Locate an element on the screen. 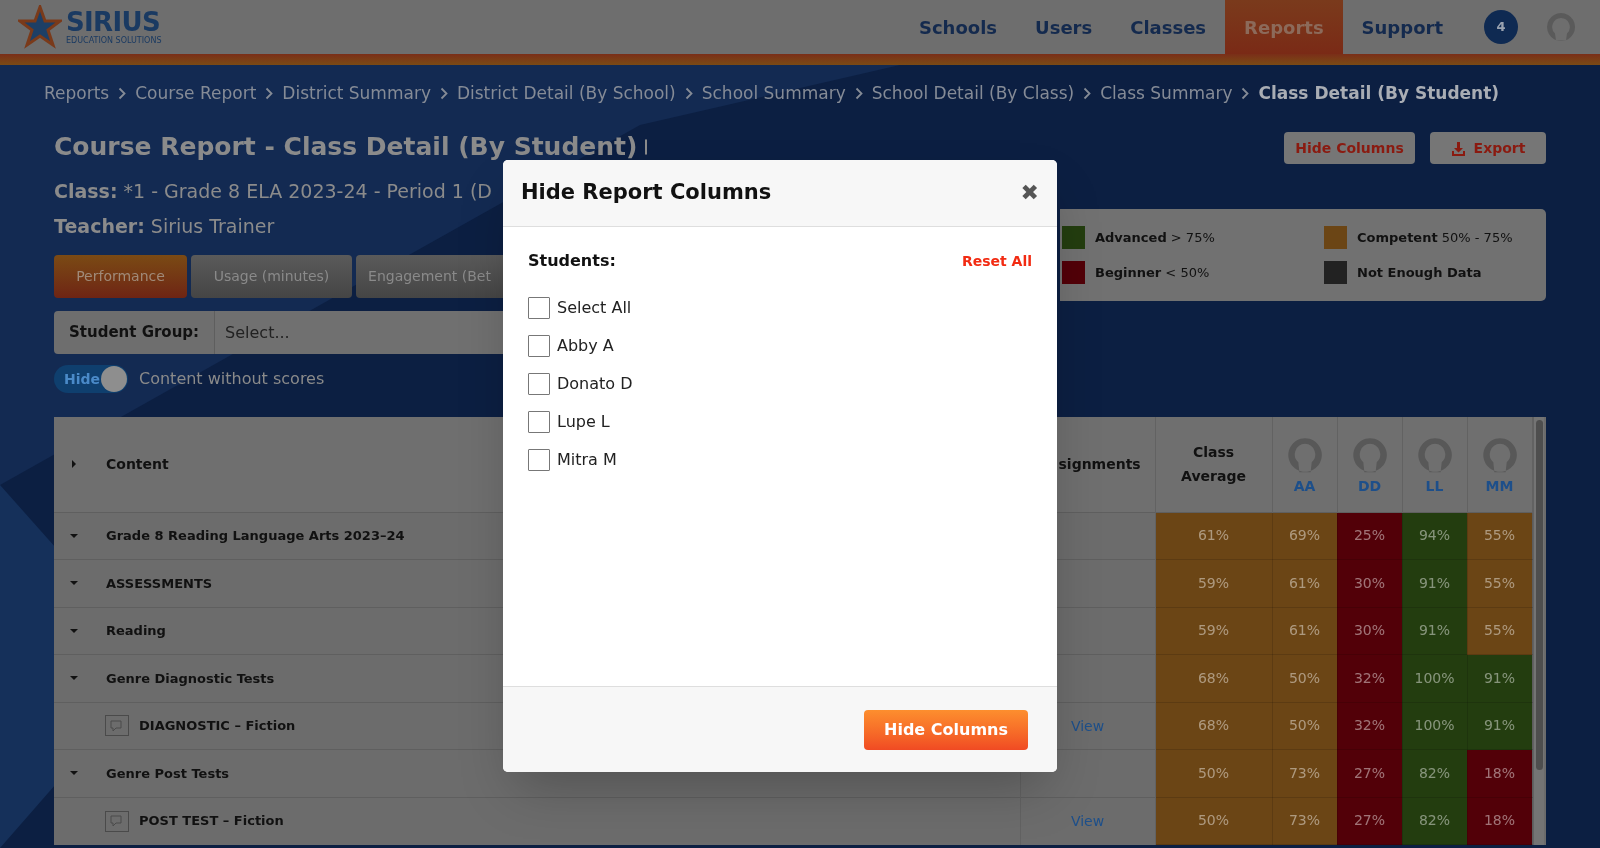  notification-badge: 4 is located at coordinates (1501, 27).